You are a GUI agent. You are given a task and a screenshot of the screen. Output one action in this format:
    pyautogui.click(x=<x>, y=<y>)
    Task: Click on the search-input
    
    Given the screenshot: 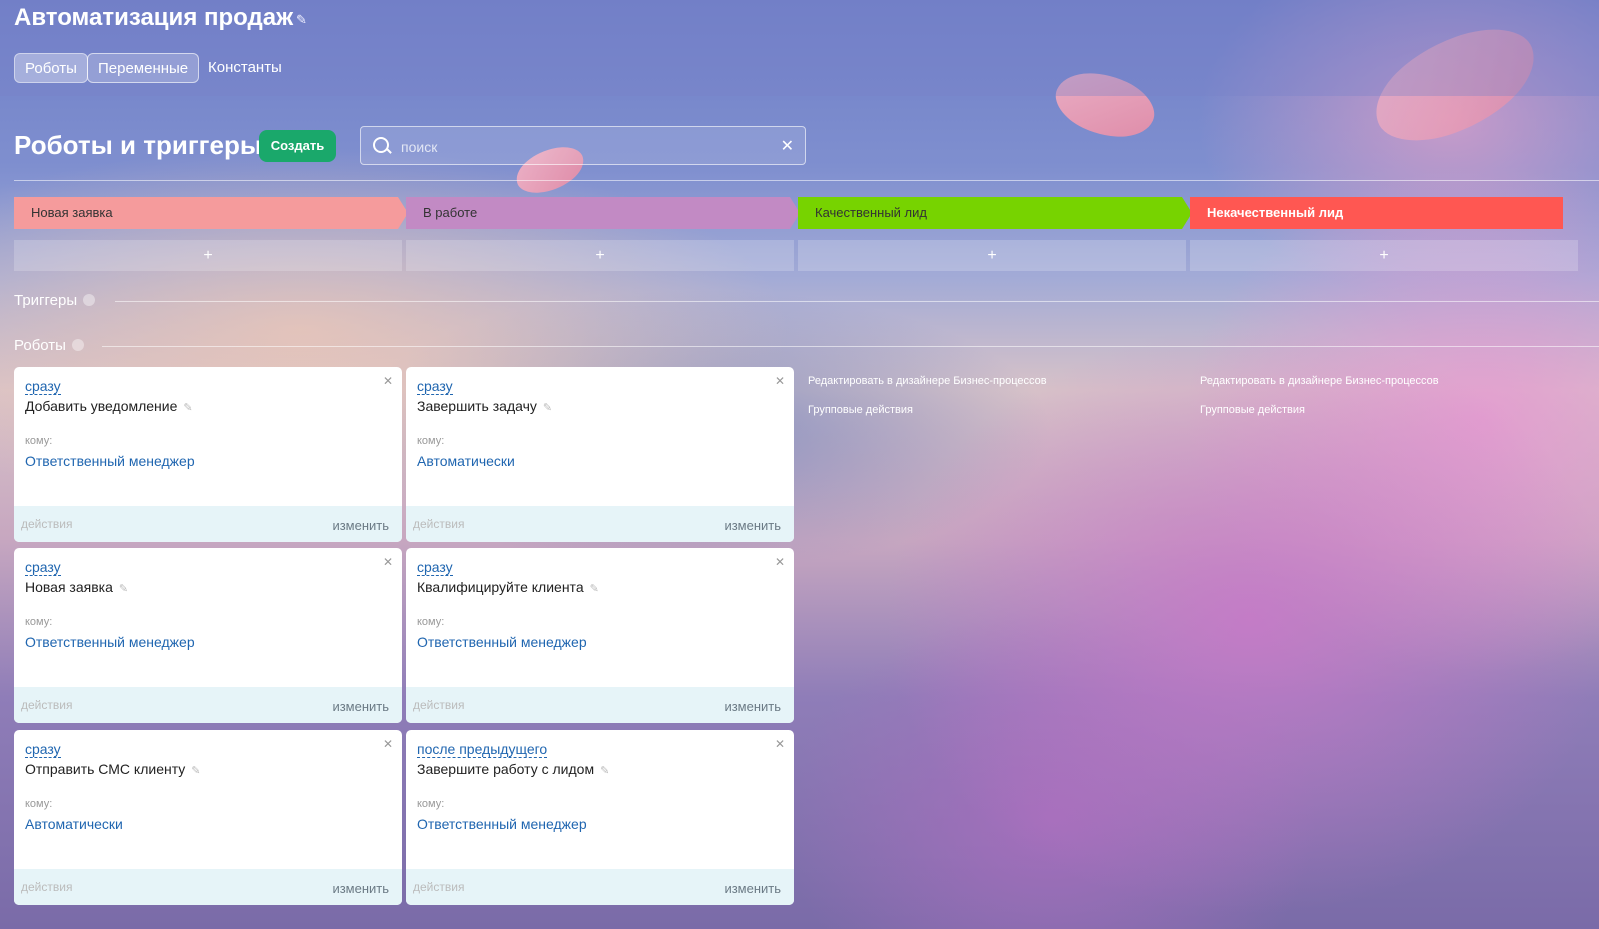 What is the action you would take?
    pyautogui.click(x=586, y=147)
    